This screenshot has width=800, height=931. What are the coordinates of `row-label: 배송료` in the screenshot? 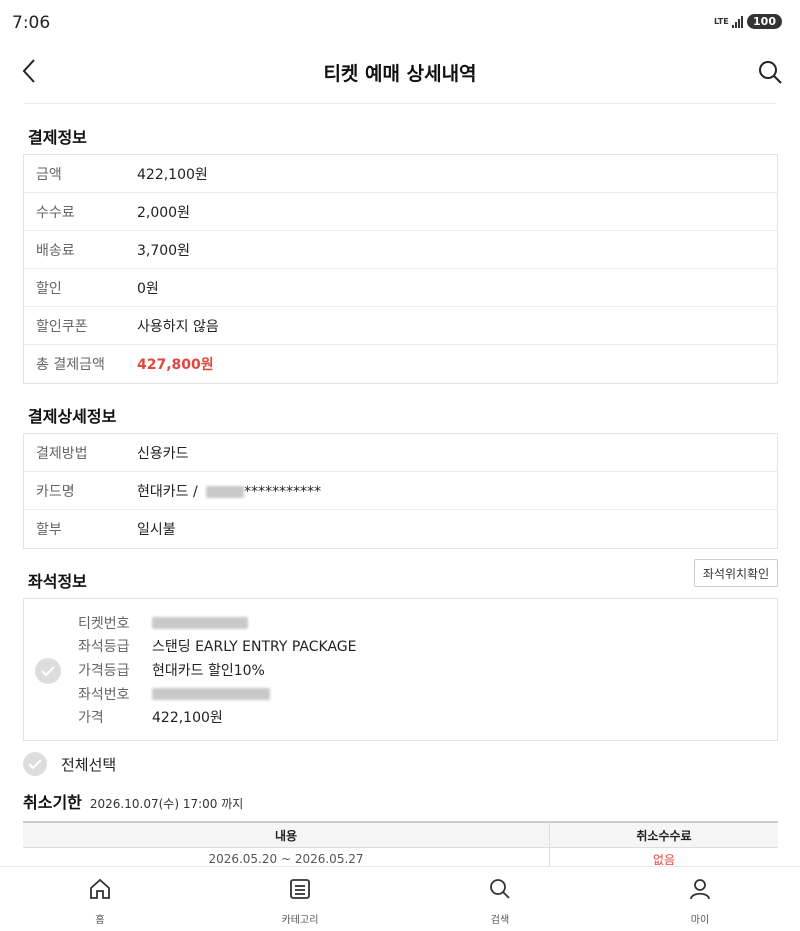 It's located at (55, 250).